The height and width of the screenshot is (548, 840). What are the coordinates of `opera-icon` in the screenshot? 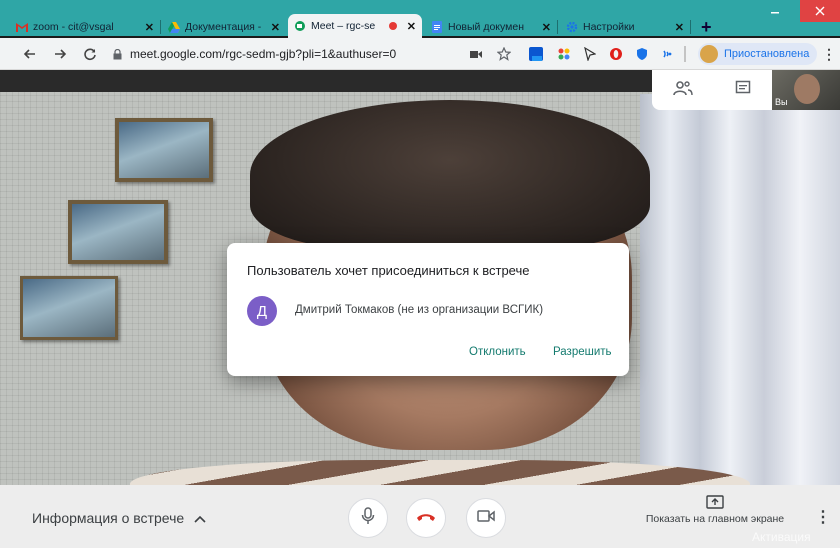 It's located at (616, 54).